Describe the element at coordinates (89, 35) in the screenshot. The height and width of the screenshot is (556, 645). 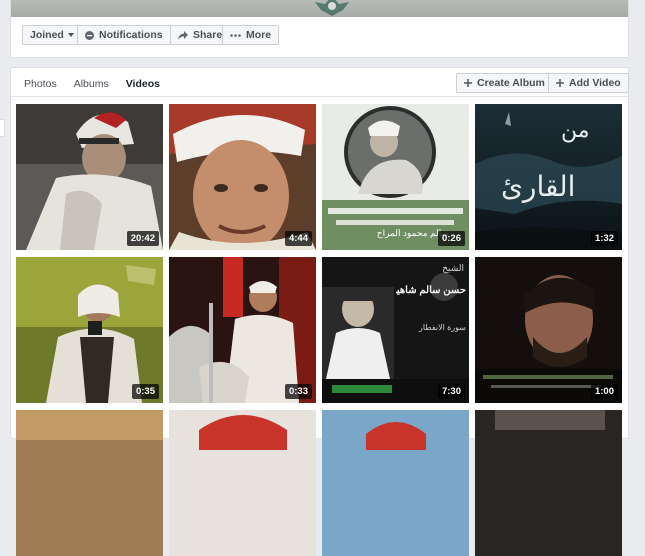
I see `notifications-icon` at that location.